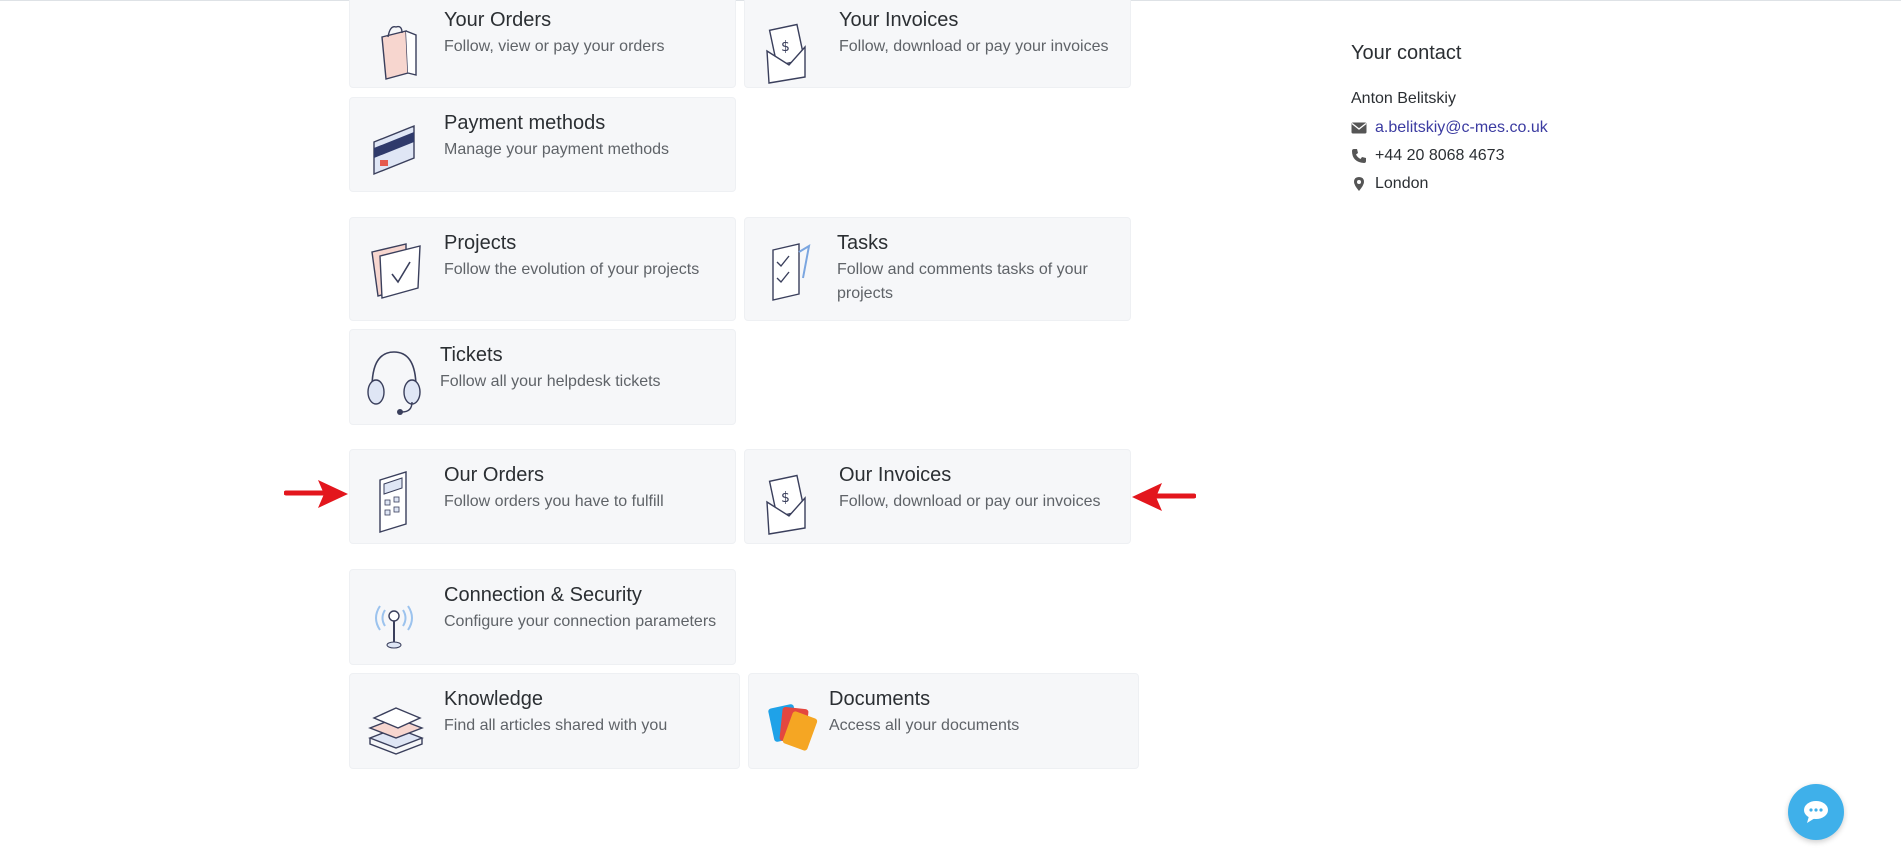 This screenshot has height=863, width=1901. I want to click on arrow-left-icon, so click(1164, 497).